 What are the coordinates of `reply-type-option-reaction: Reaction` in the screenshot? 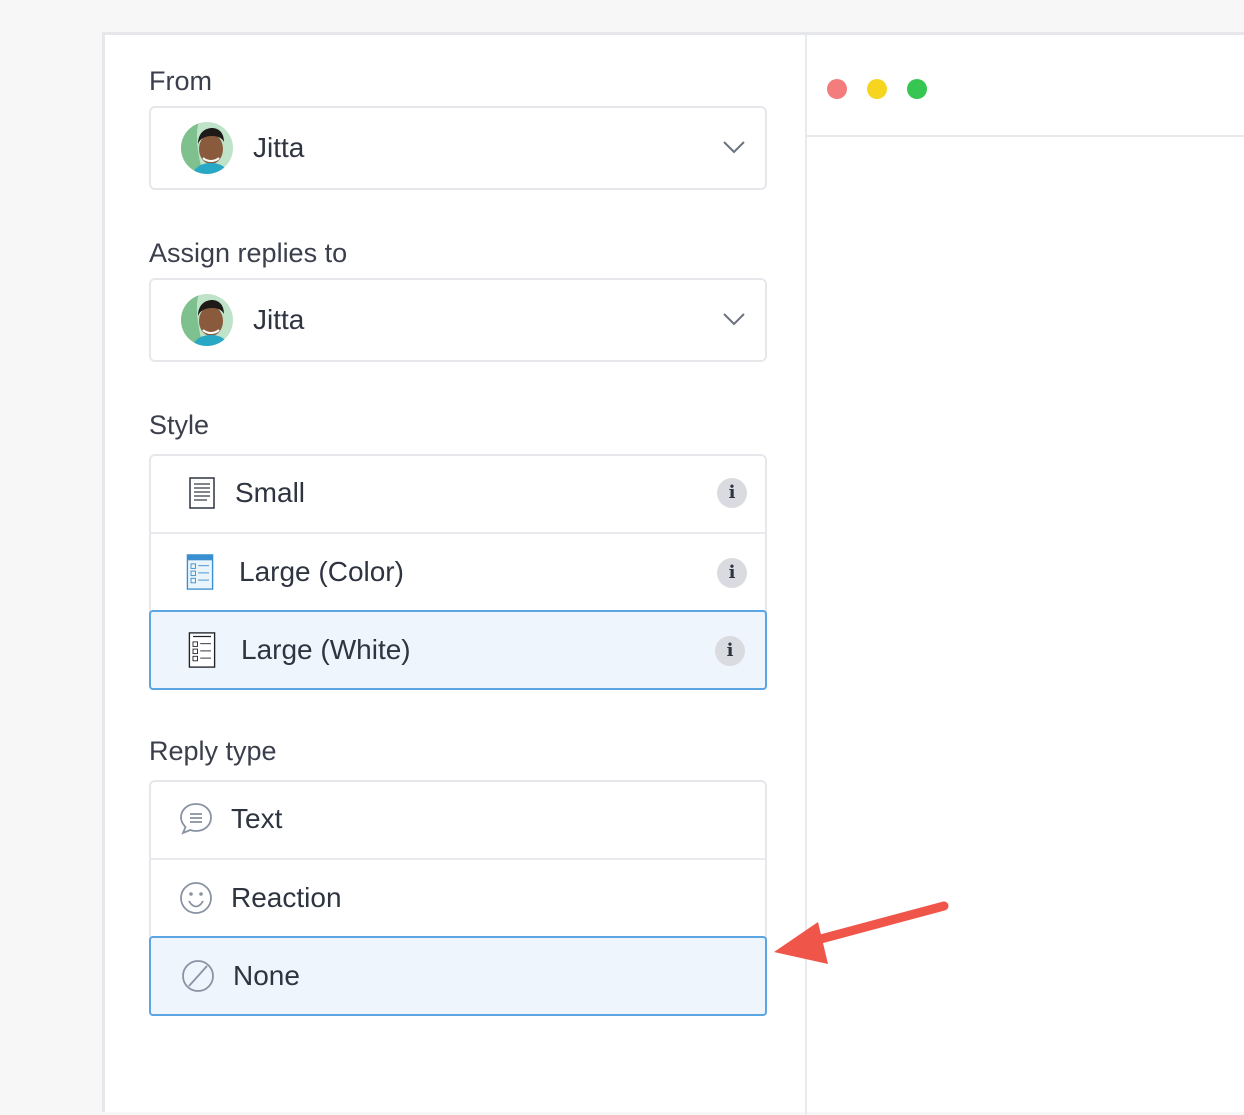 It's located at (458, 897).